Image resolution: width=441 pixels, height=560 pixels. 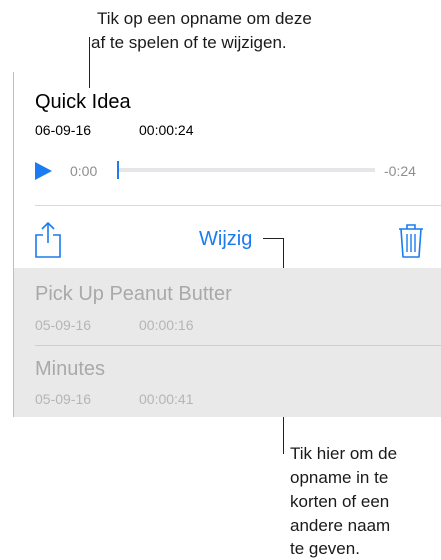 What do you see at coordinates (246, 170) in the screenshot?
I see `scrubber-track` at bounding box center [246, 170].